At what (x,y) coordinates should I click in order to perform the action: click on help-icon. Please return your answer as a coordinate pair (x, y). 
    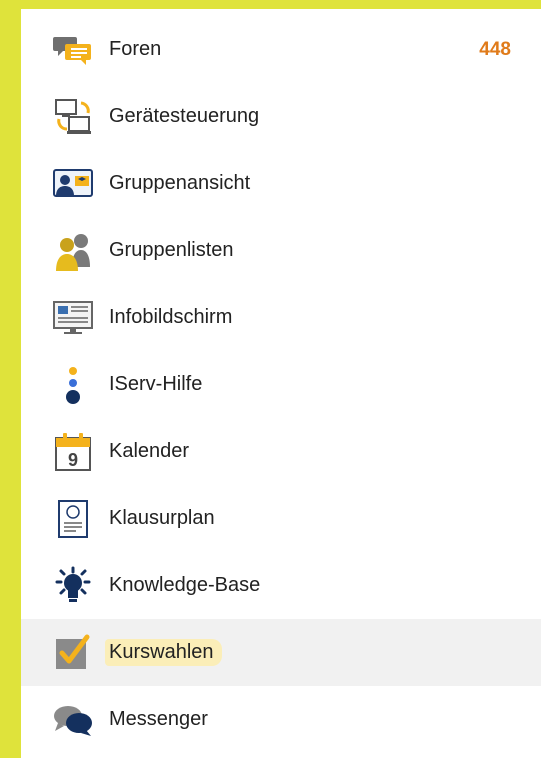
    Looking at the image, I should click on (73, 385).